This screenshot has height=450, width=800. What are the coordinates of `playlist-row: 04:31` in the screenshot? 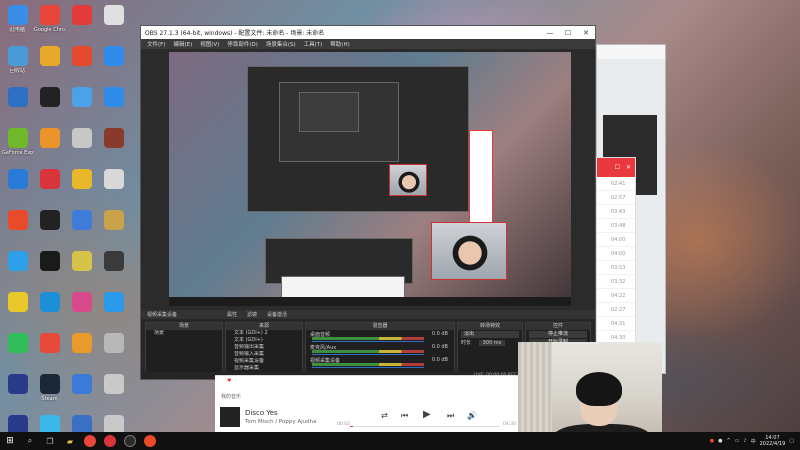 It's located at (616, 324).